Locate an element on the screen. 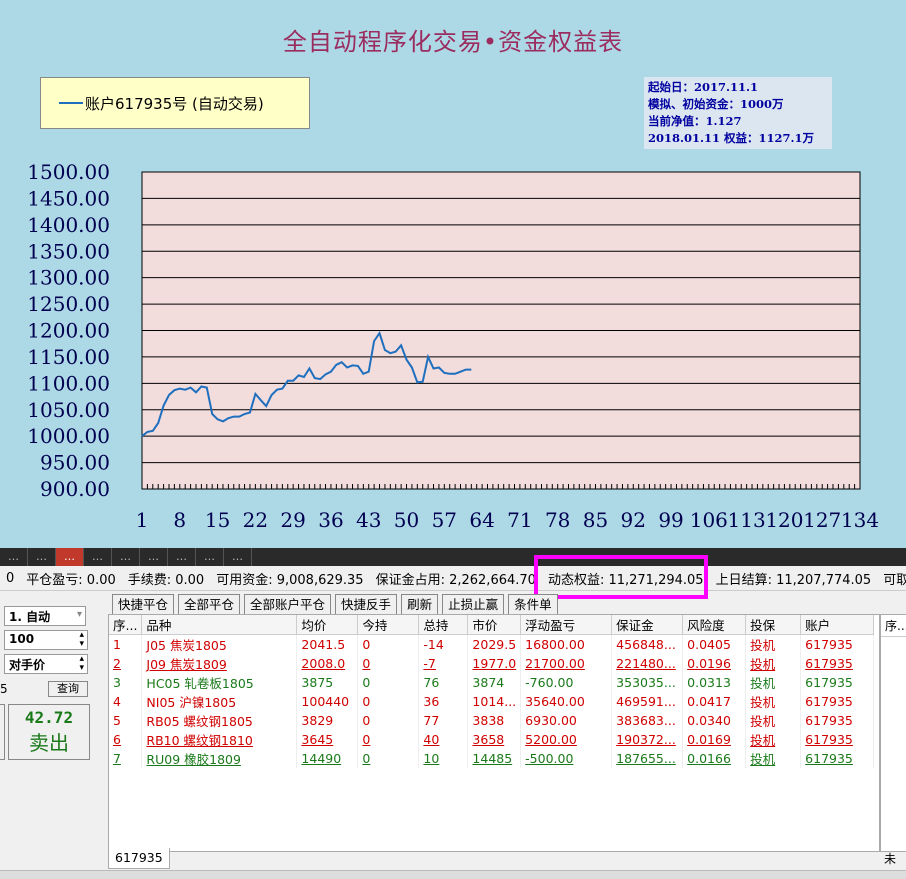 This screenshot has height=879, width=906. price-type-select: 对手价 ▴ ▾ is located at coordinates (46, 664).